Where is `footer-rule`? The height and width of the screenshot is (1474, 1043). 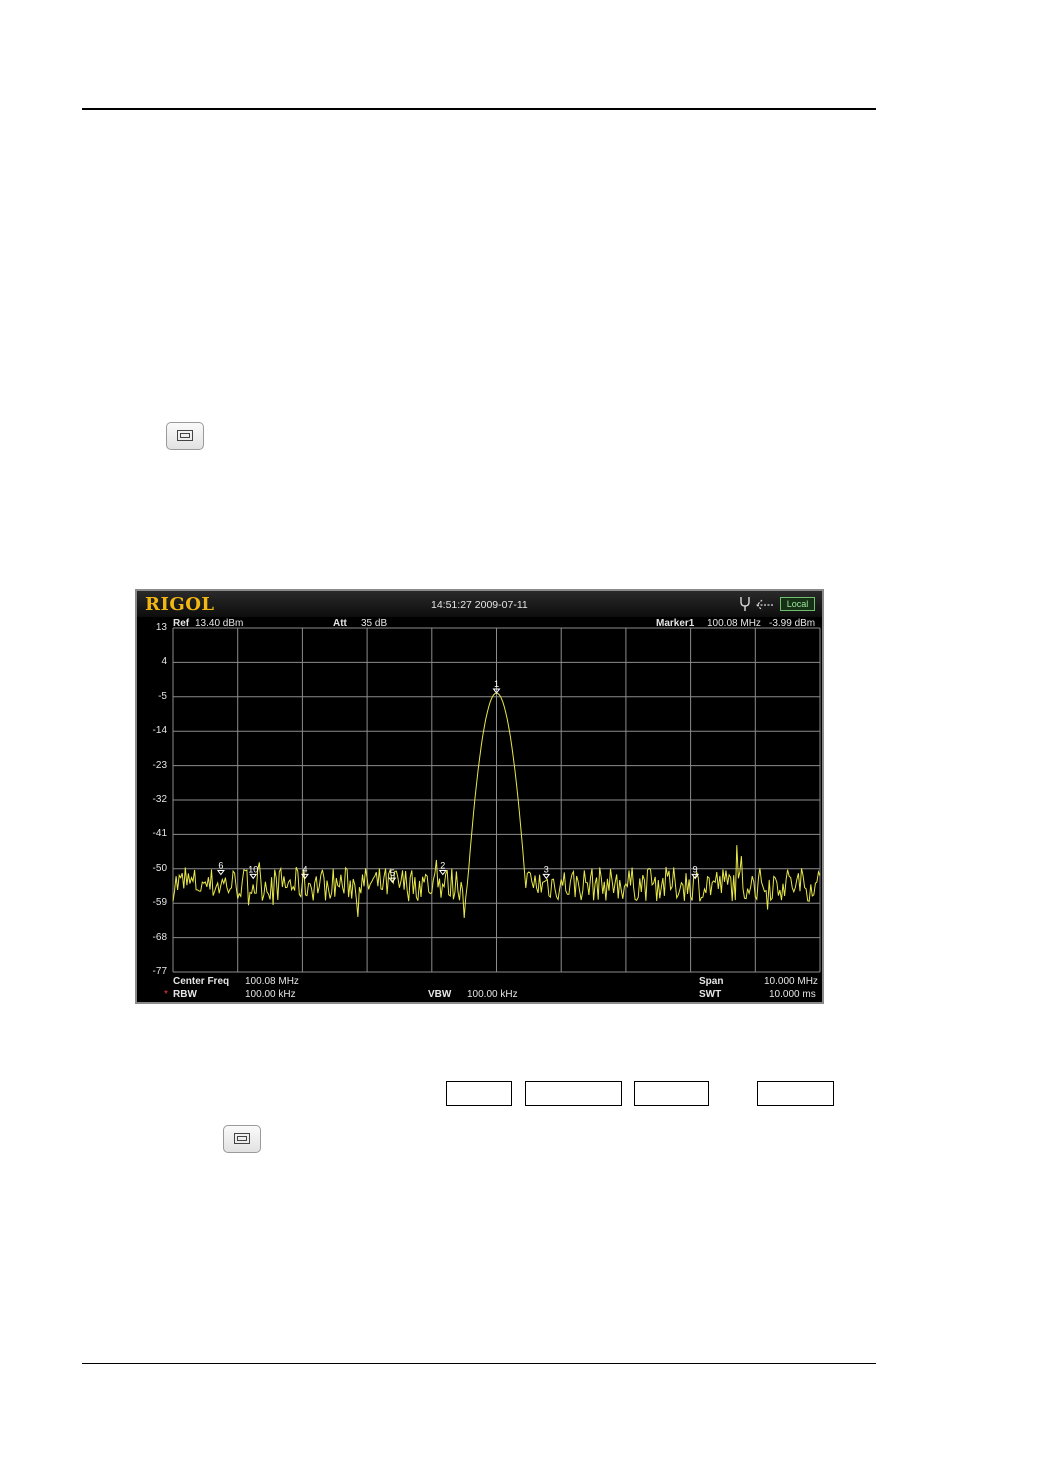
footer-rule is located at coordinates (479, 1363).